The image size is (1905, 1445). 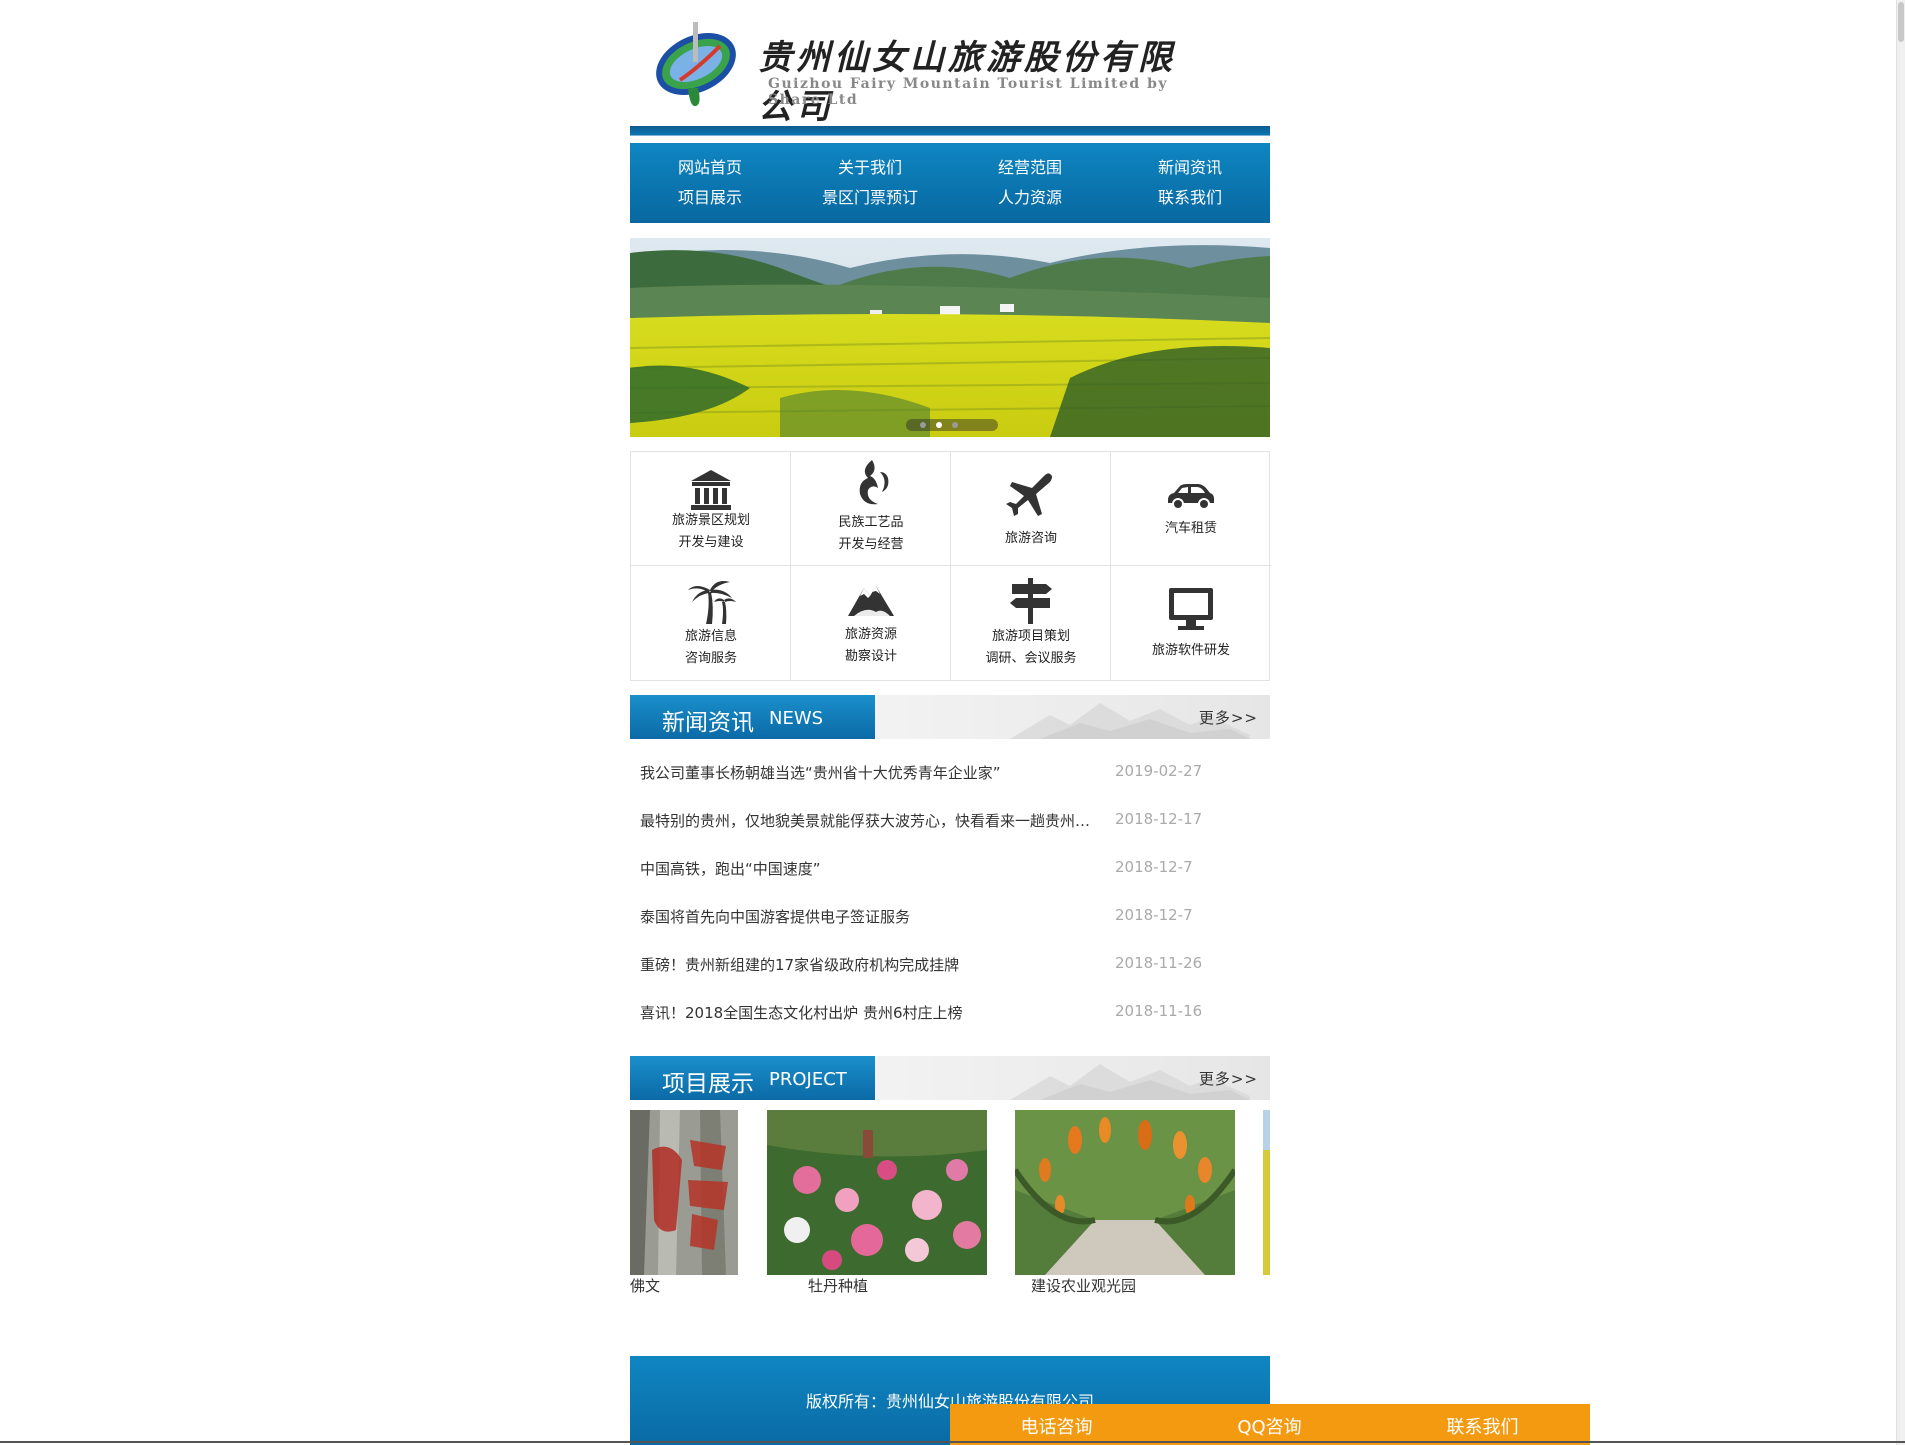 I want to click on news-title: 重磅！贵州新组建的17家省级政府机构完成挂牌, so click(x=870, y=964).